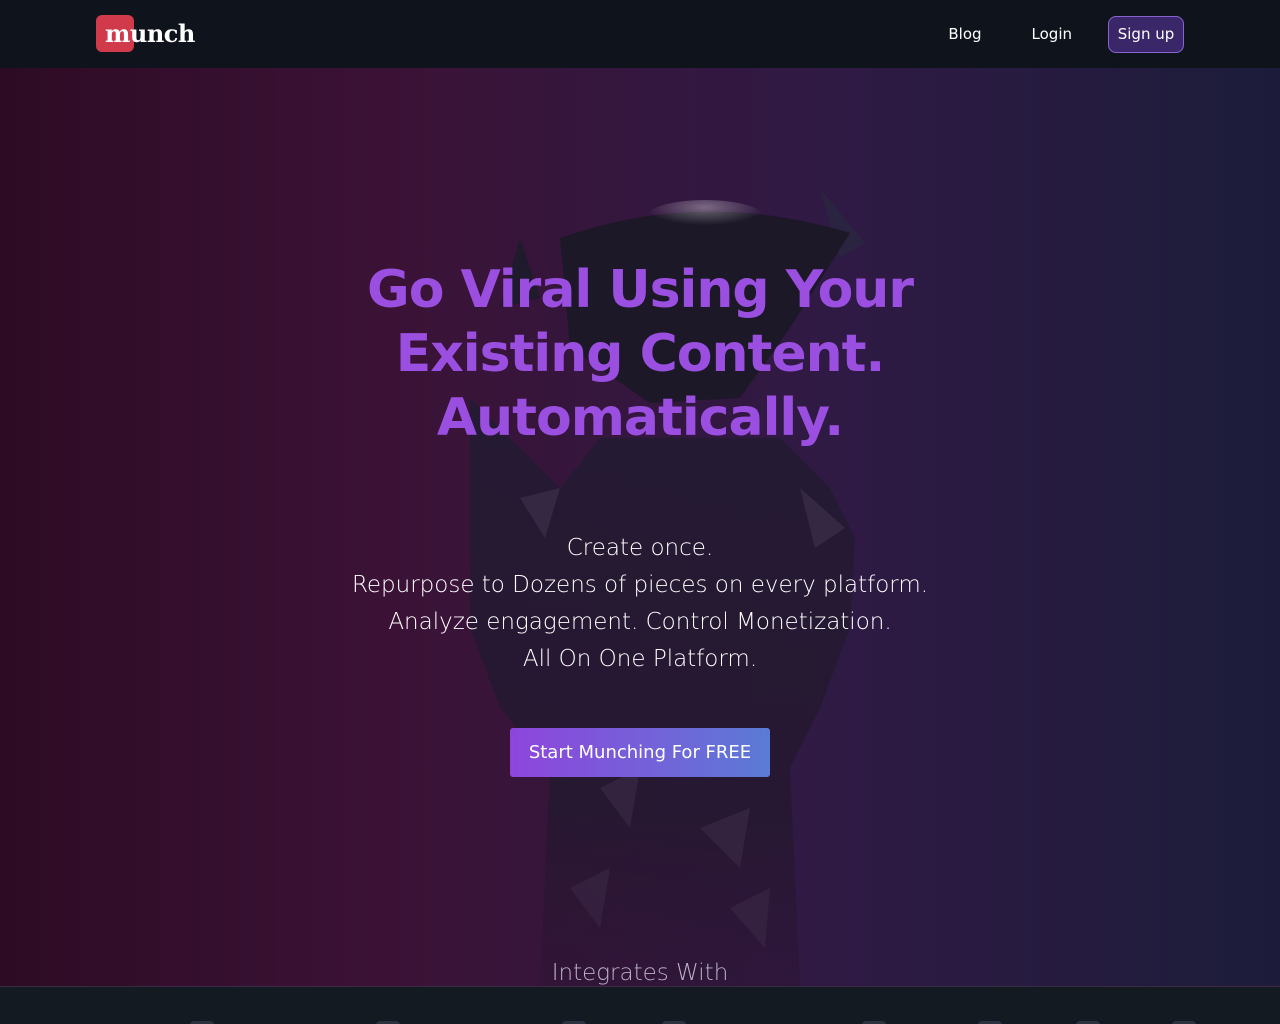  What do you see at coordinates (640, 752) in the screenshot?
I see `start-munching-button: Start Munching For FREE` at bounding box center [640, 752].